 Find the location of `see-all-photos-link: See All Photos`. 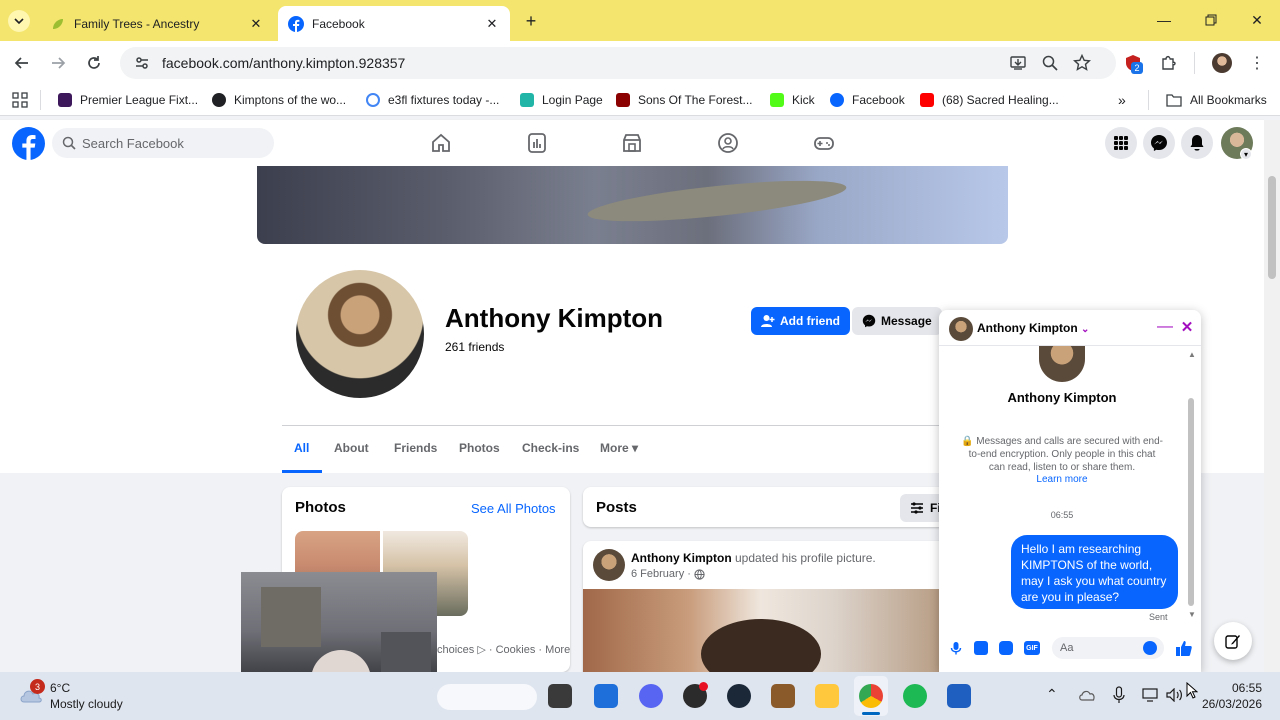

see-all-photos-link: See All Photos is located at coordinates (513, 508).